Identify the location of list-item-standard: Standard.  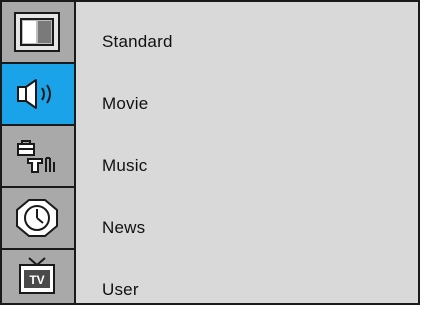
(137, 42).